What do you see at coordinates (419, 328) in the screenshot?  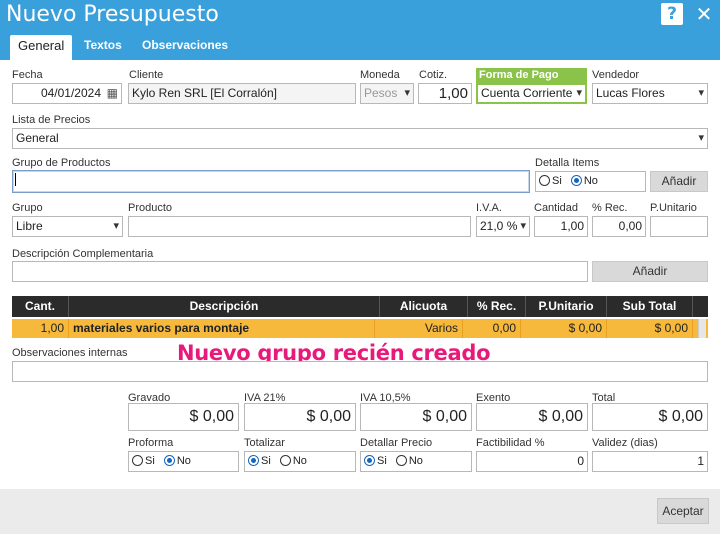 I see `cell-alicuota: Varios` at bounding box center [419, 328].